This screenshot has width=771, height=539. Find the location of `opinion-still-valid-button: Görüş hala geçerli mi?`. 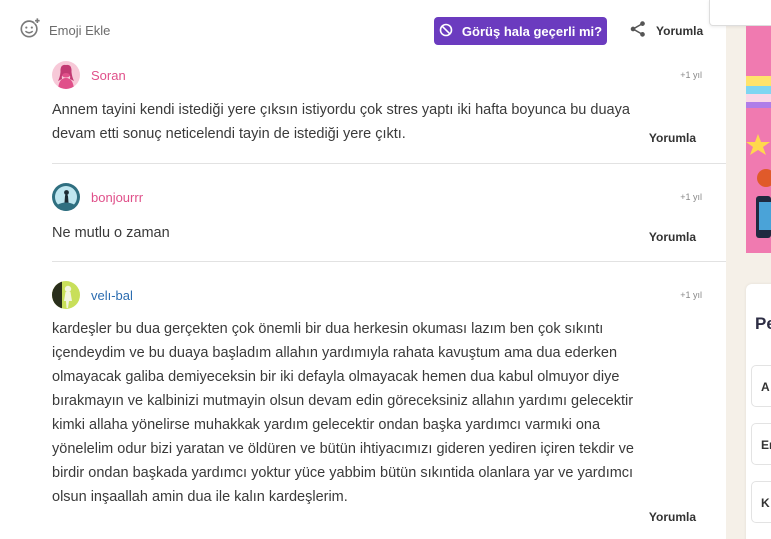

opinion-still-valid-button: Görüş hala geçerli mi? is located at coordinates (520, 31).